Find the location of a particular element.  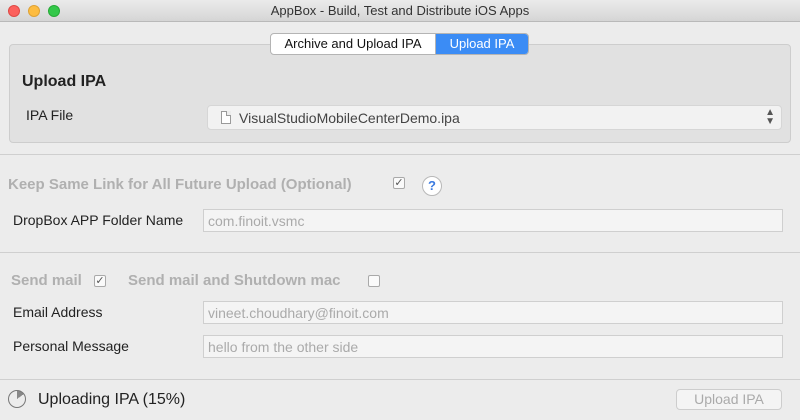

email-address-label: Email Address is located at coordinates (58, 312).